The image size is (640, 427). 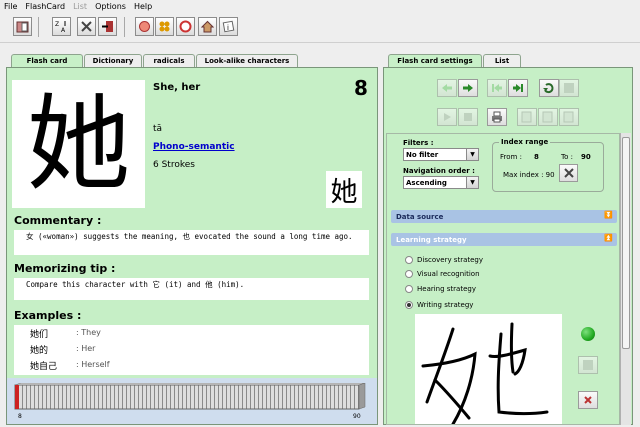 I want to click on toolbar: ZA i, so click(x=320, y=28).